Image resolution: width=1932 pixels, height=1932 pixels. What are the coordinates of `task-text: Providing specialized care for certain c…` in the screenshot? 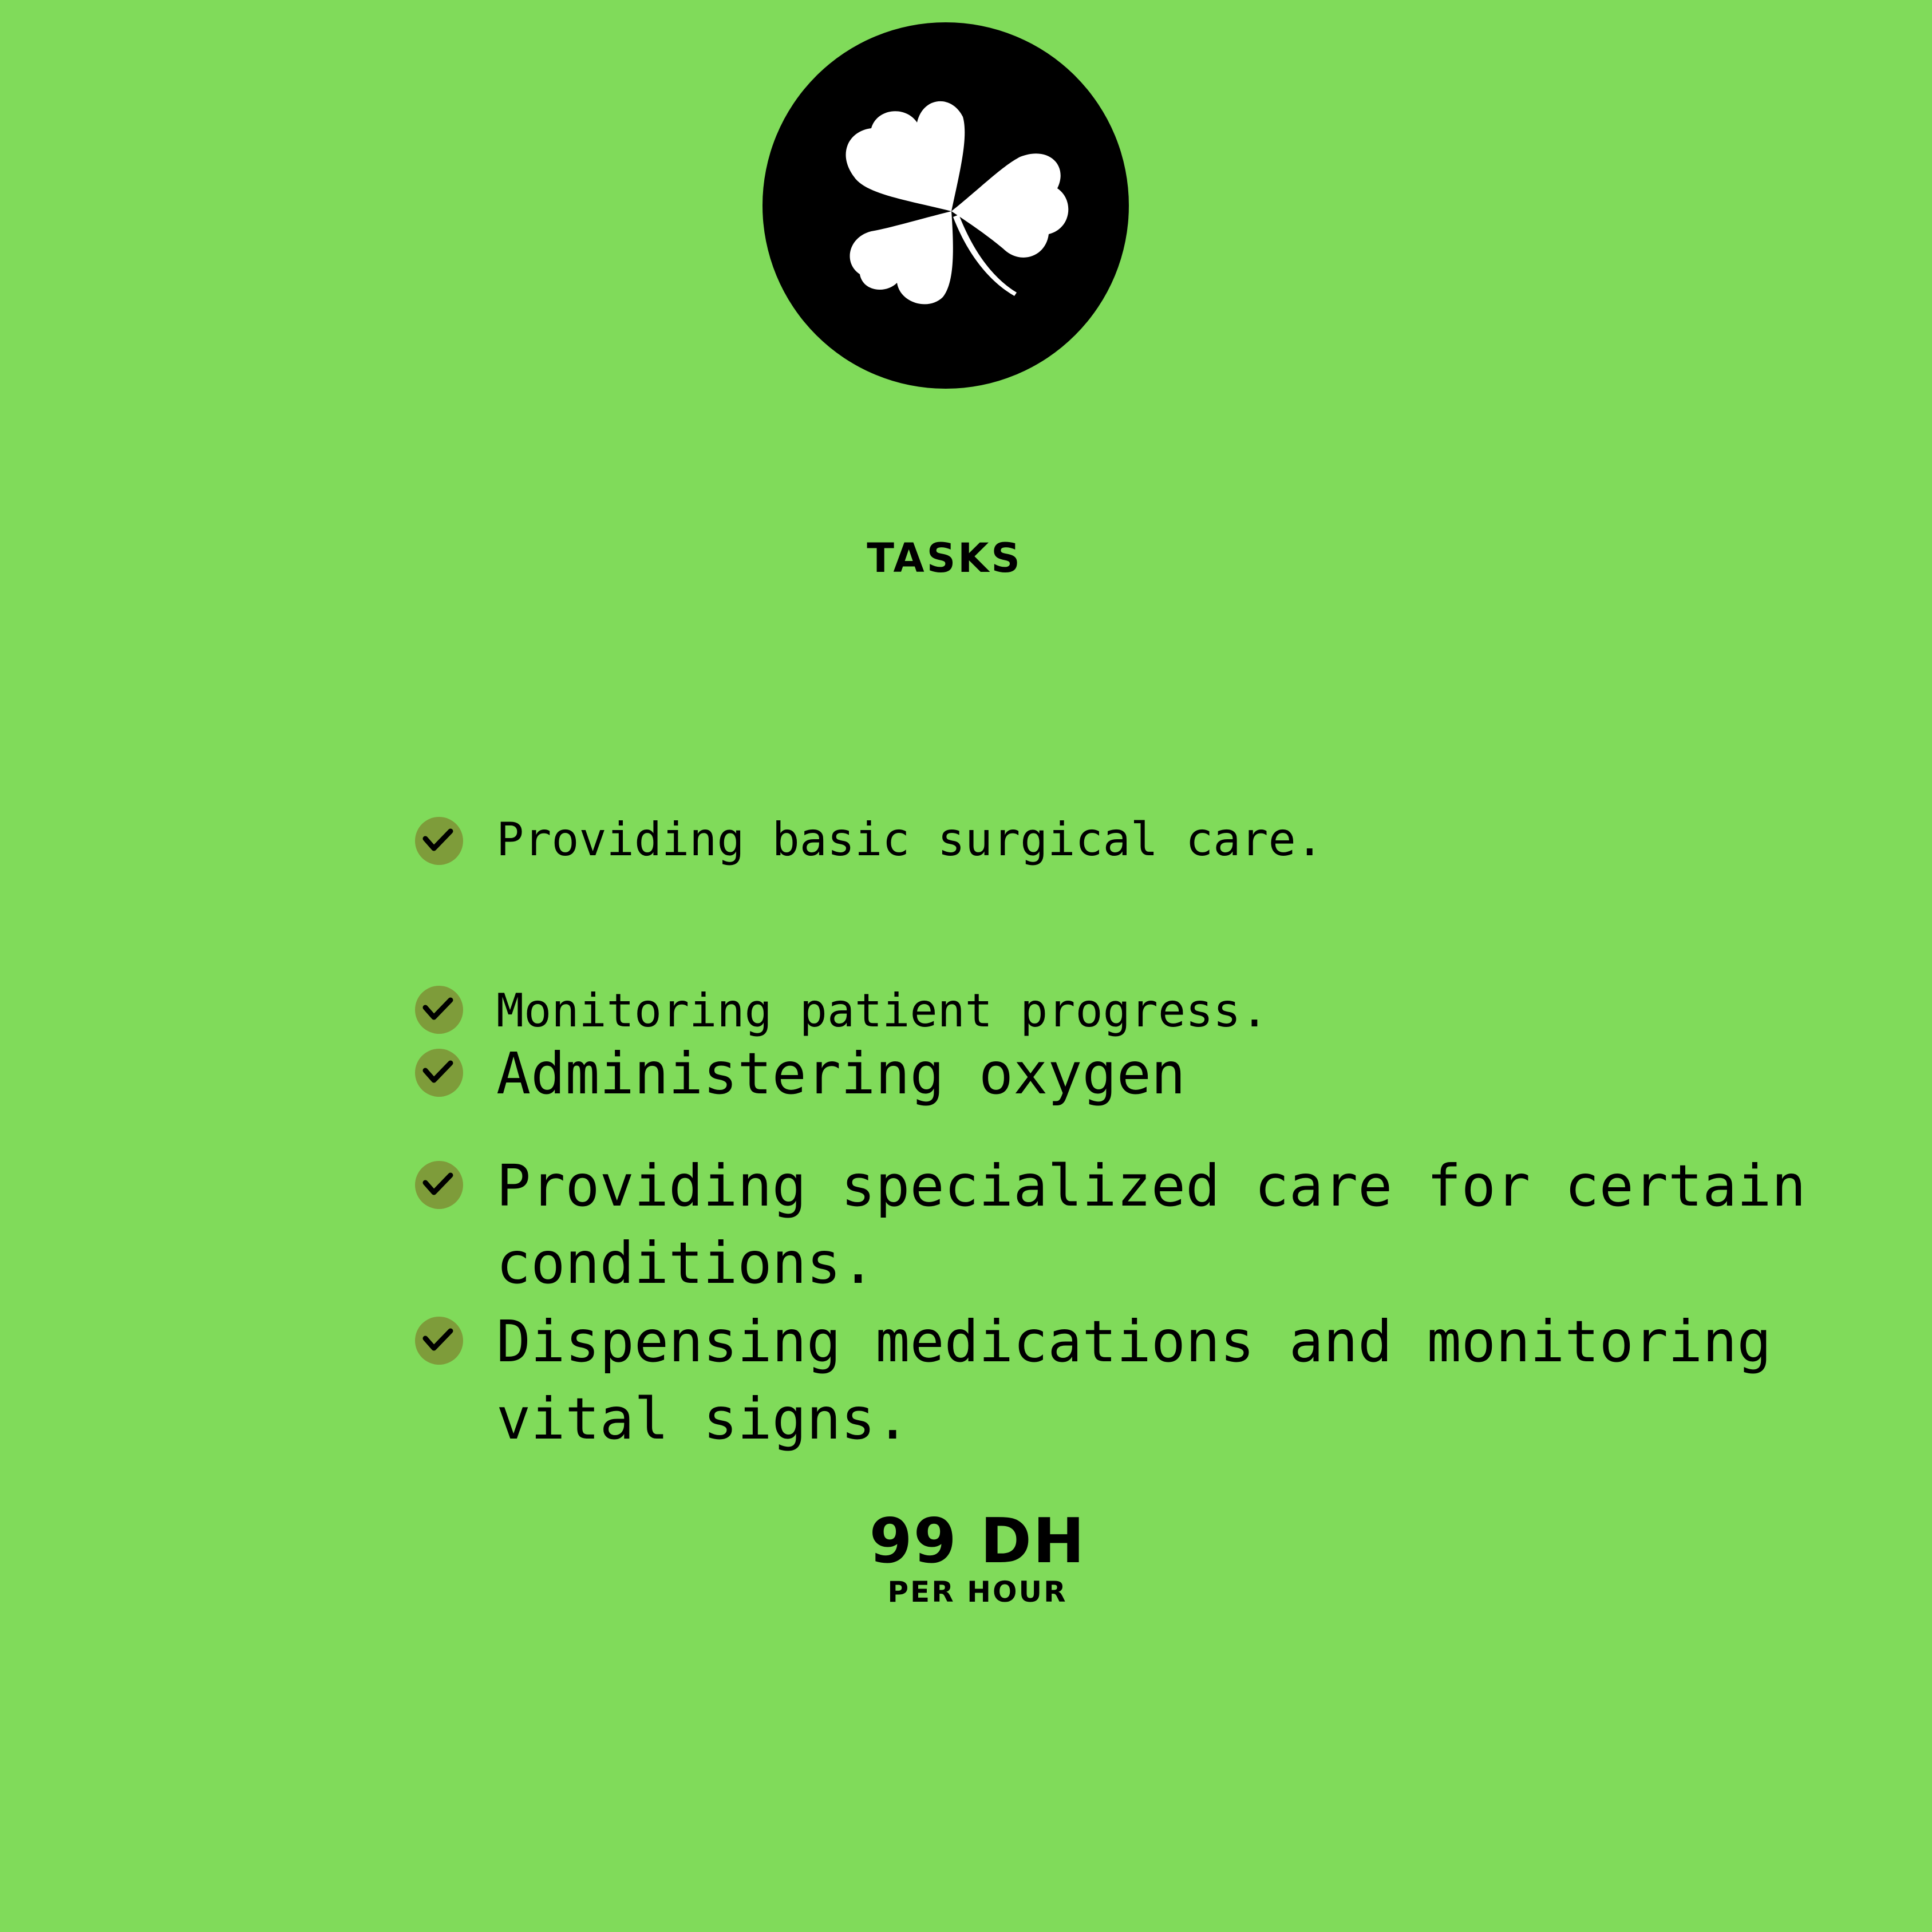 It's located at (1151, 1224).